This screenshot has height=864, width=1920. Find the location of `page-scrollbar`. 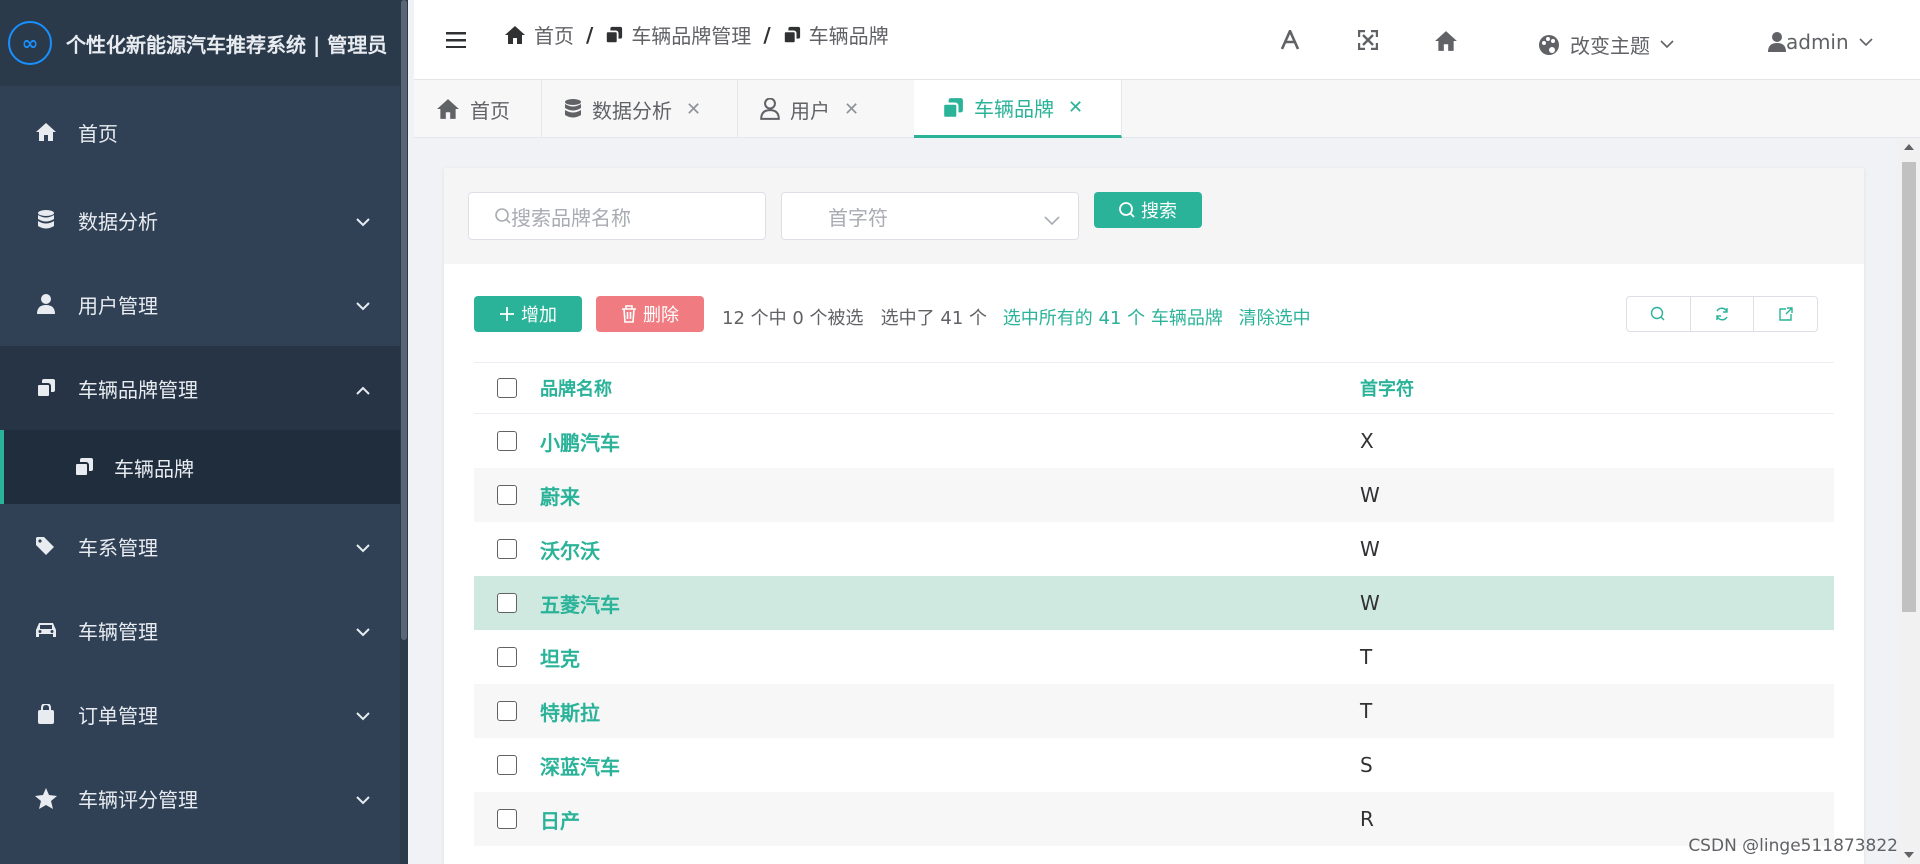

page-scrollbar is located at coordinates (1909, 501).